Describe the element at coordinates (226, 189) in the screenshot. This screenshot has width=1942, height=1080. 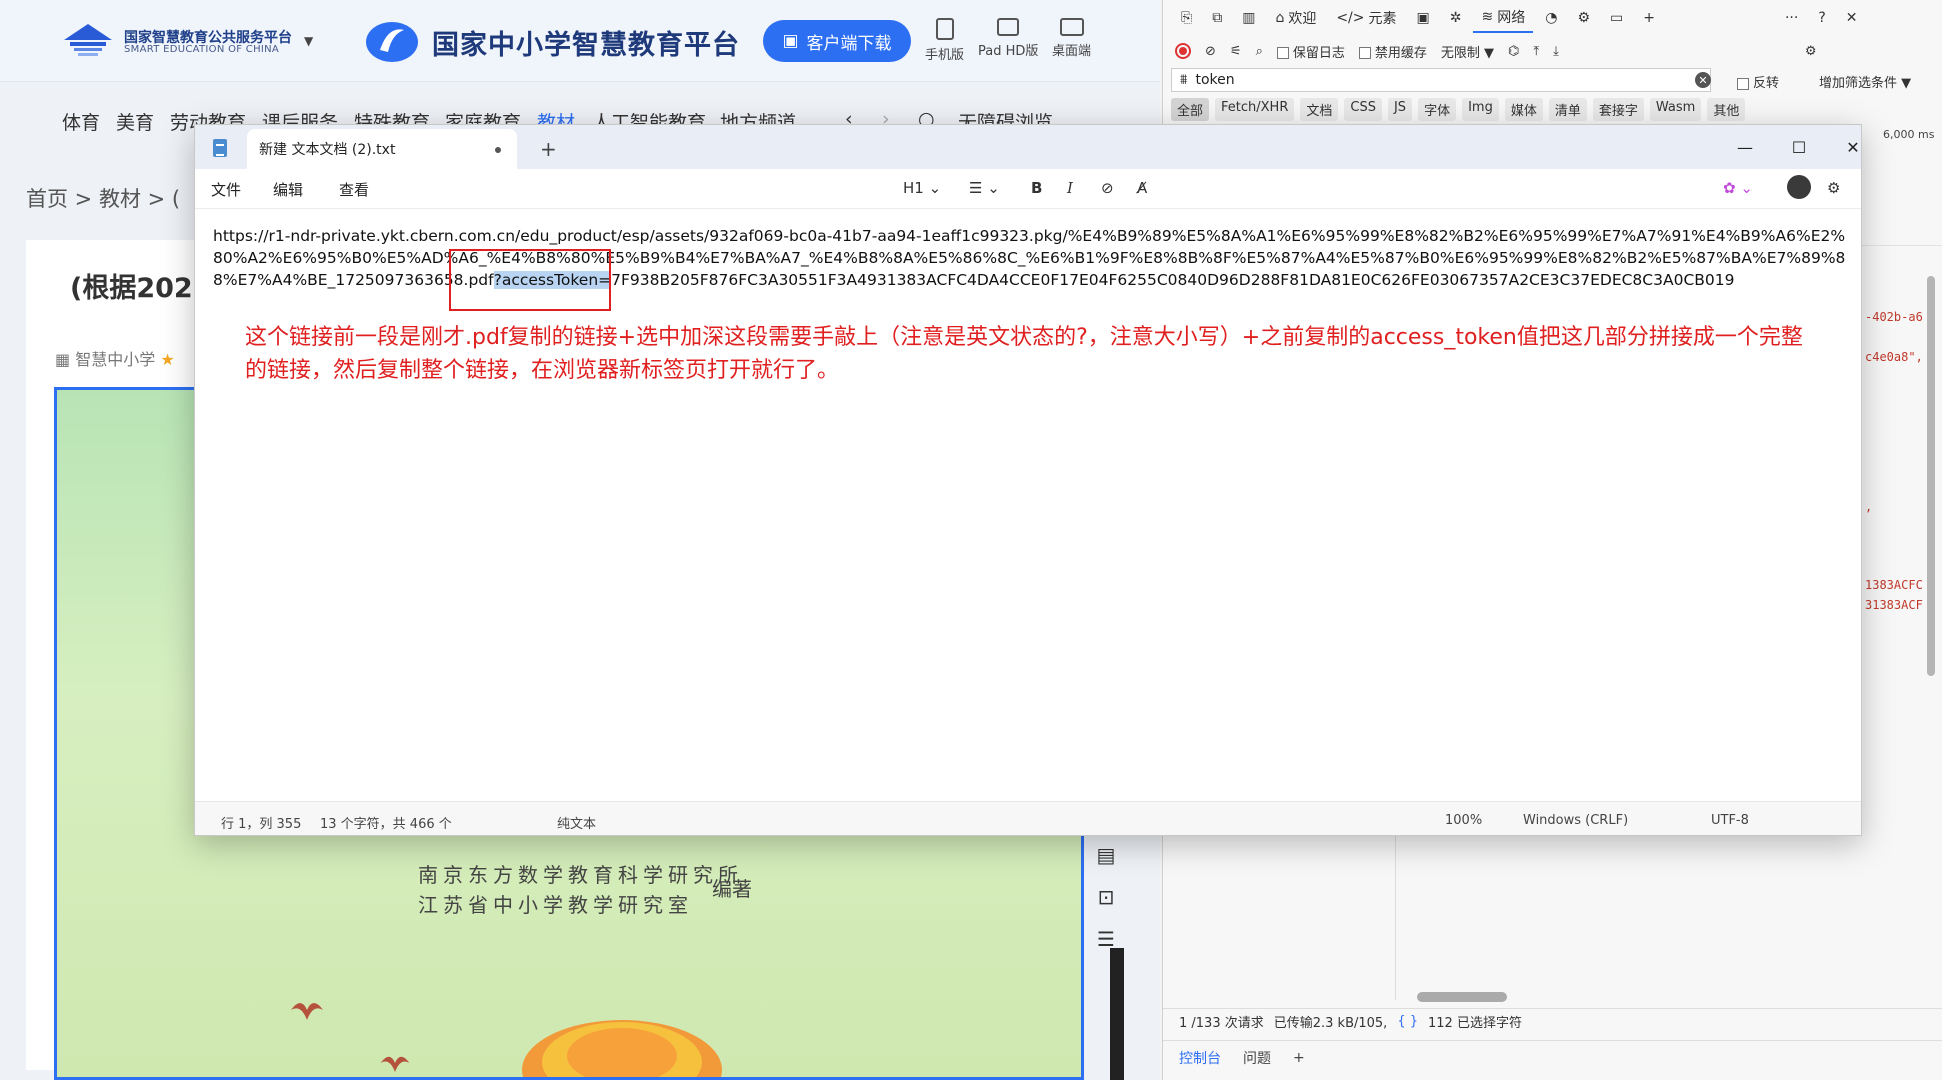
I see `menu-file: 文件` at that location.